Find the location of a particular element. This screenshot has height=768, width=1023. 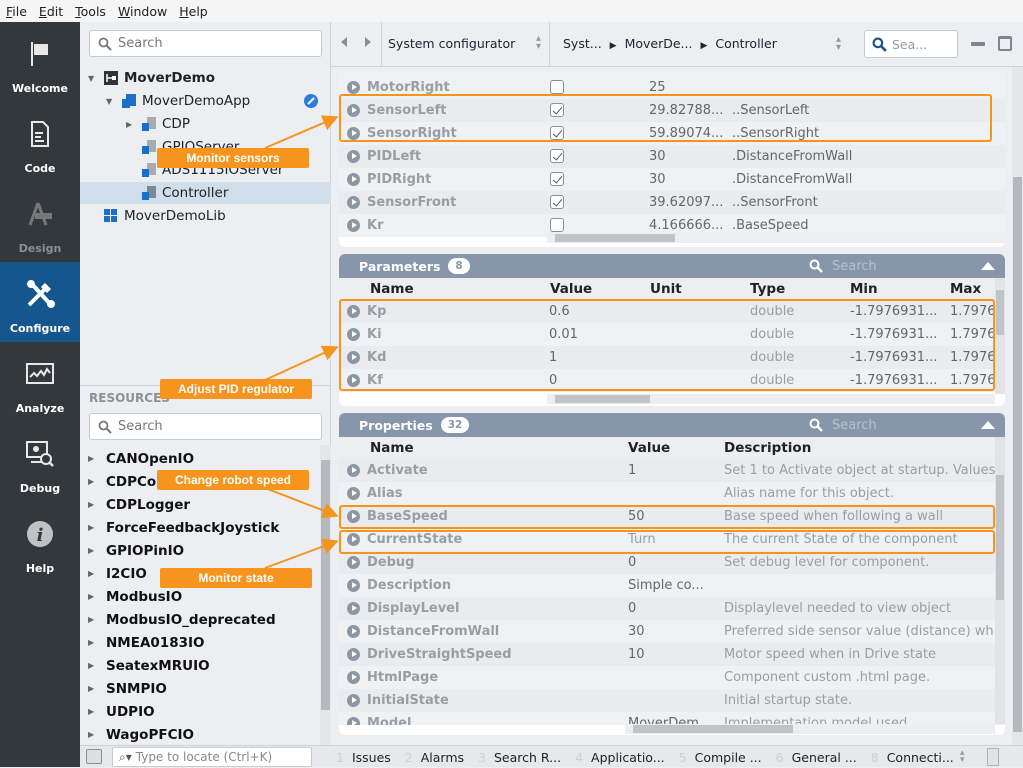

bottom-tab: 2 Alarms is located at coordinates (434, 757).